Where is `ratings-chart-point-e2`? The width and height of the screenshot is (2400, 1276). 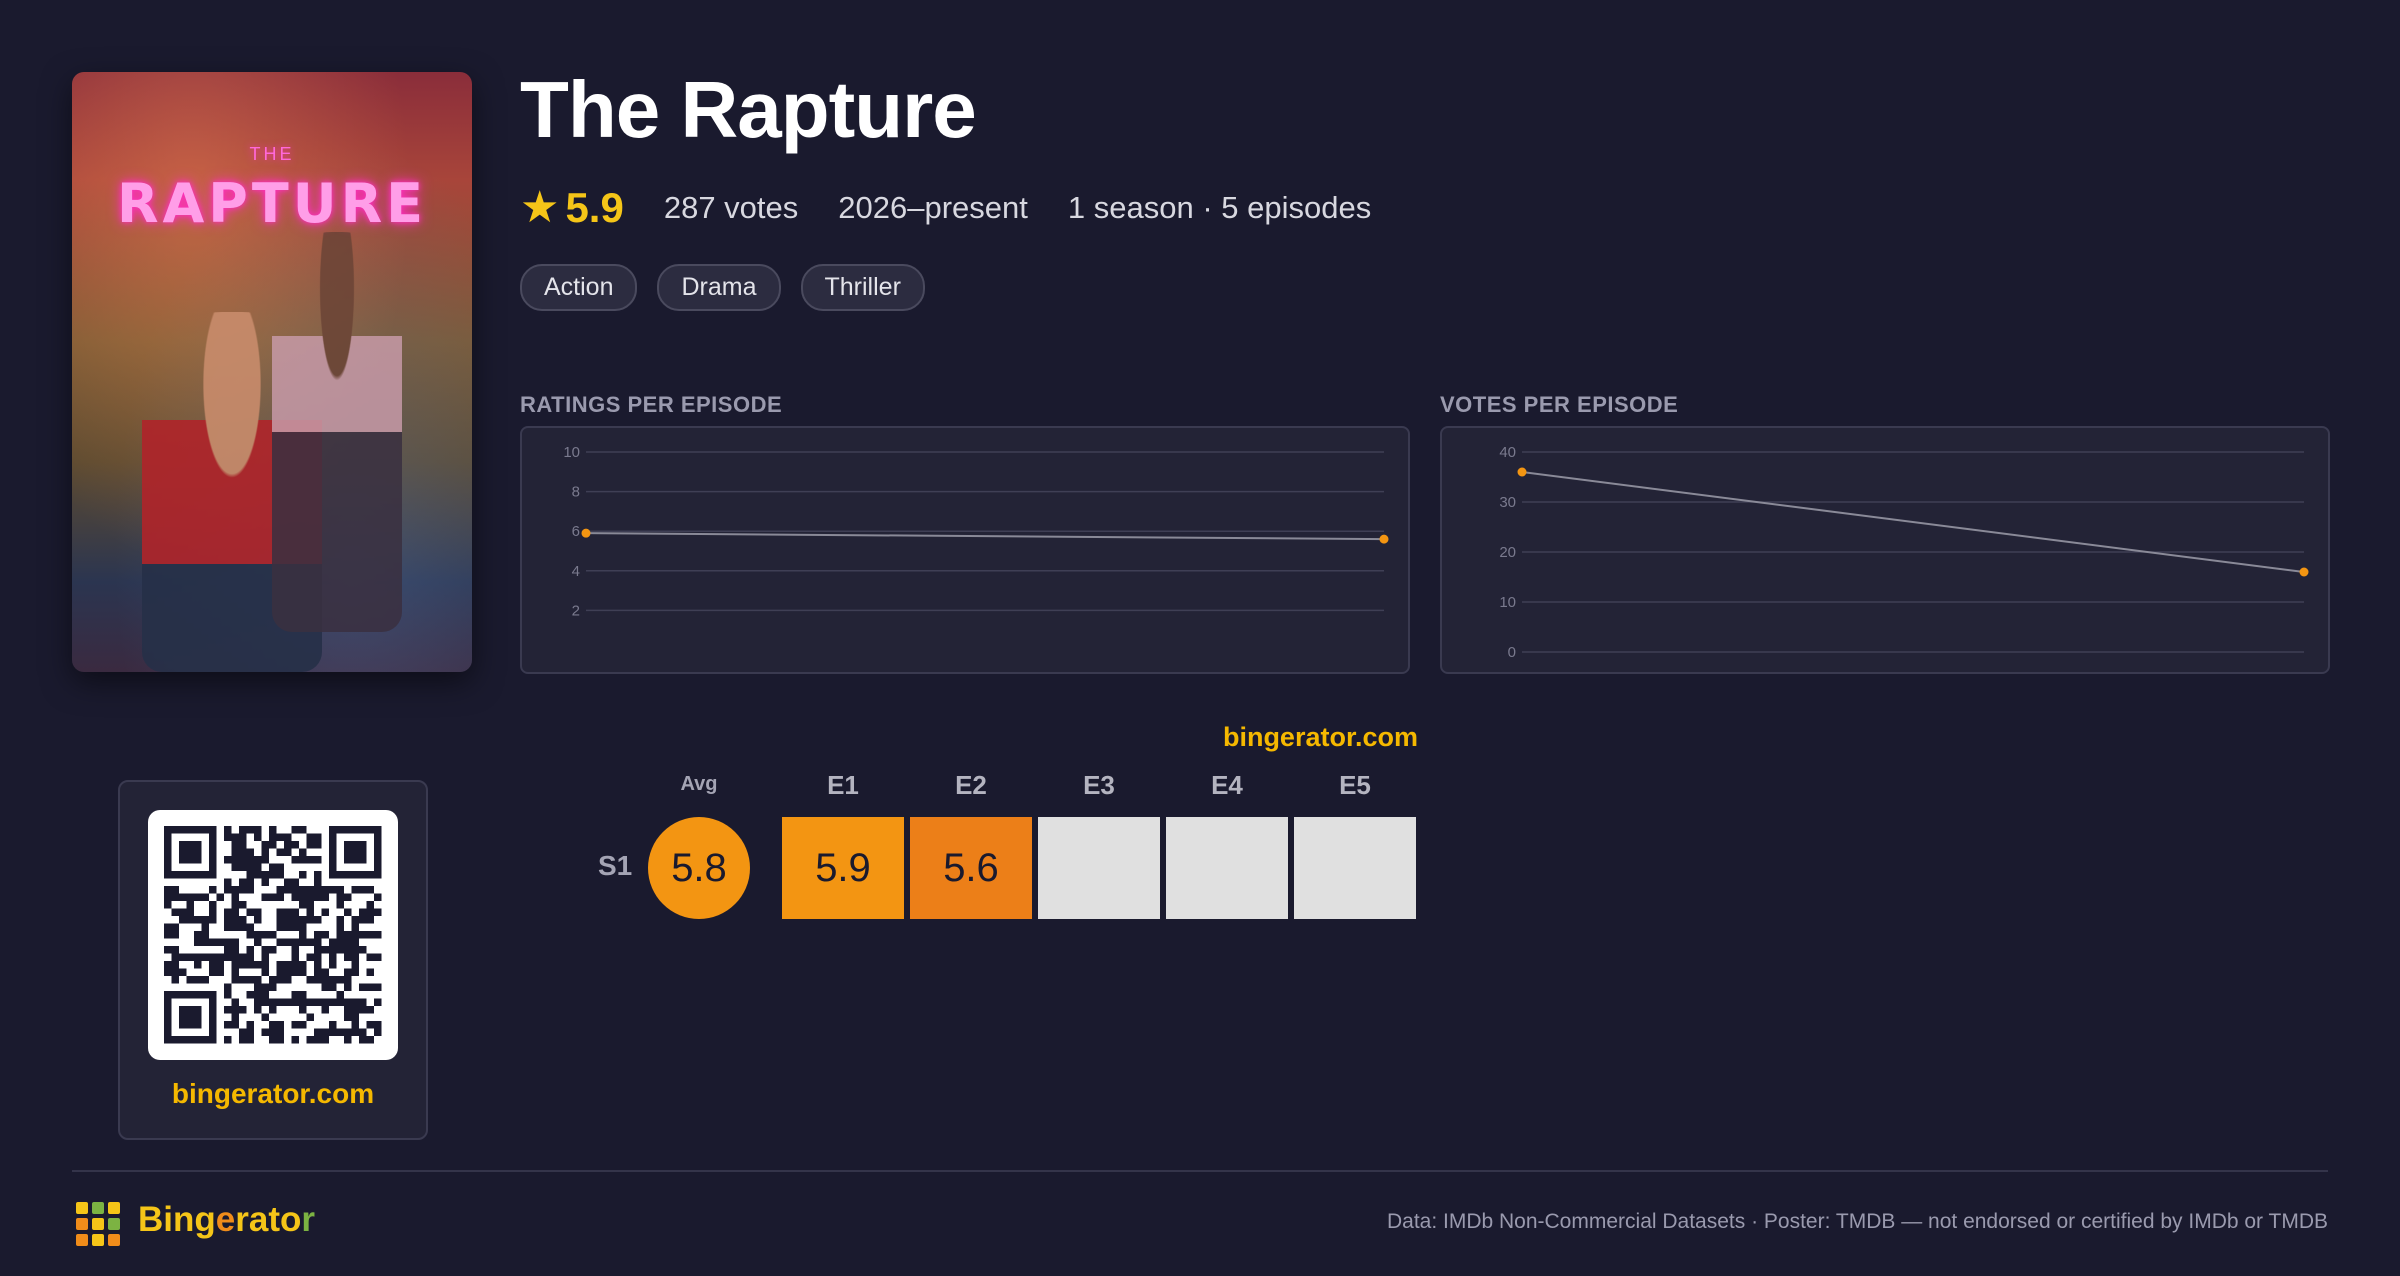 ratings-chart-point-e2 is located at coordinates (1384, 539).